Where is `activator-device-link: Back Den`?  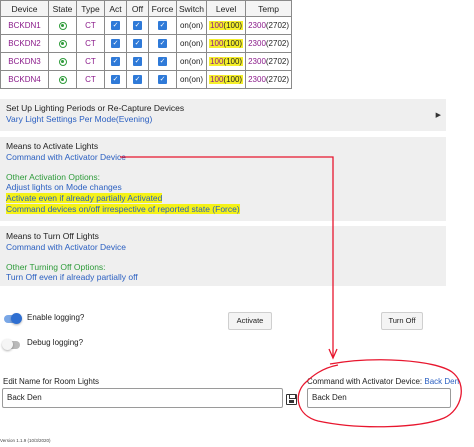
activator-device-link: Back Den is located at coordinates (441, 381).